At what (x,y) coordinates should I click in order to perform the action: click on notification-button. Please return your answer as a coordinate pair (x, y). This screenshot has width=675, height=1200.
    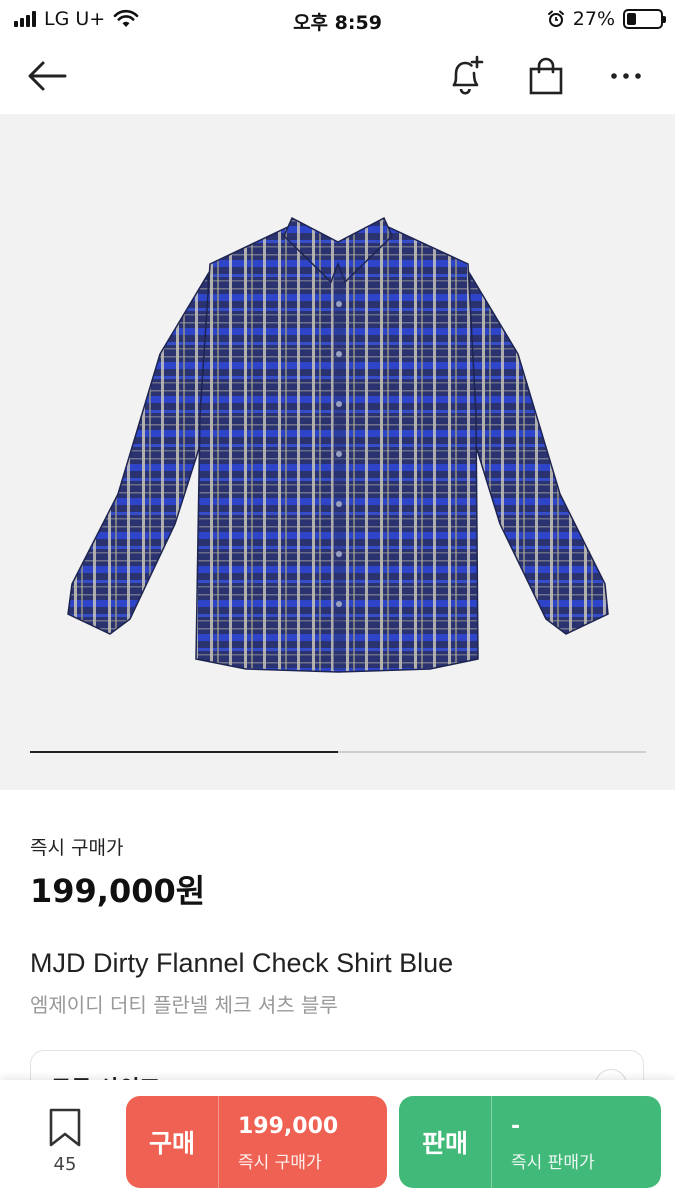
    Looking at the image, I should click on (466, 75).